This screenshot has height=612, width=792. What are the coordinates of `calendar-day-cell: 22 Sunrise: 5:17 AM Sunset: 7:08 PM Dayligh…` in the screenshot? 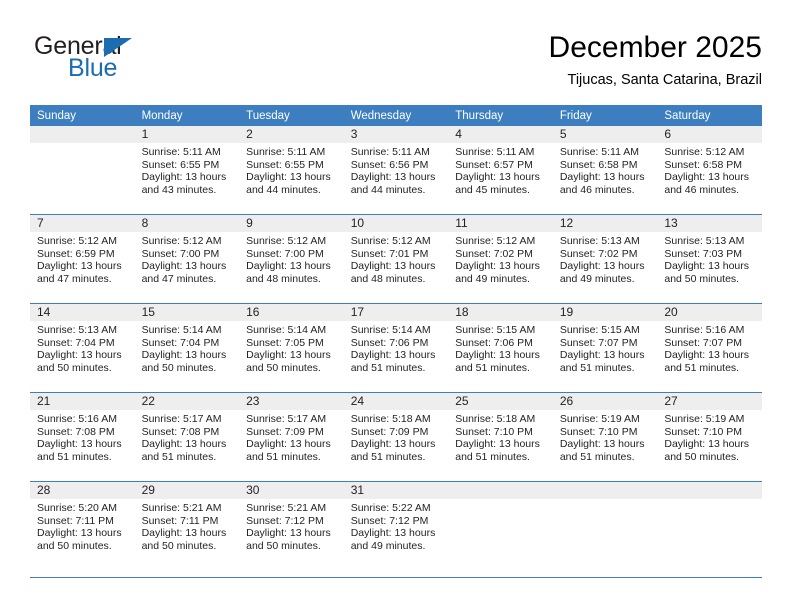 It's located at (187, 437).